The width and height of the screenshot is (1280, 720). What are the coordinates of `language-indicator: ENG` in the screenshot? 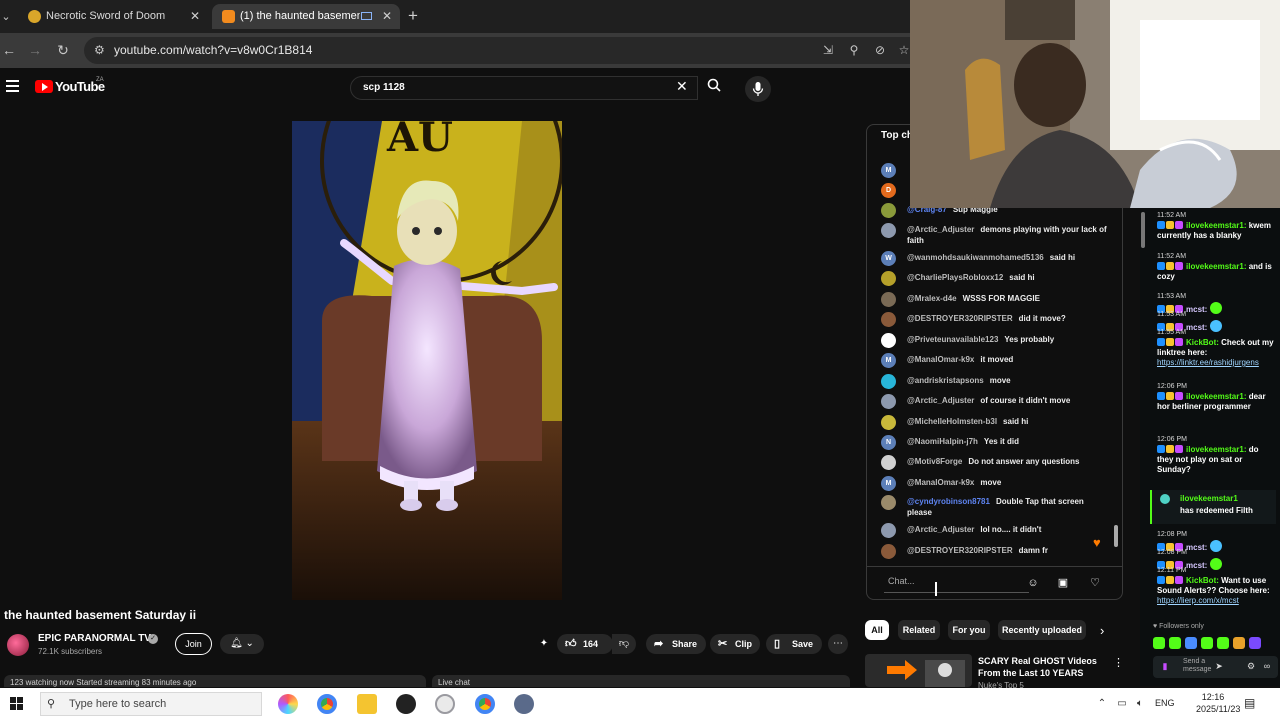 It's located at (1165, 703).